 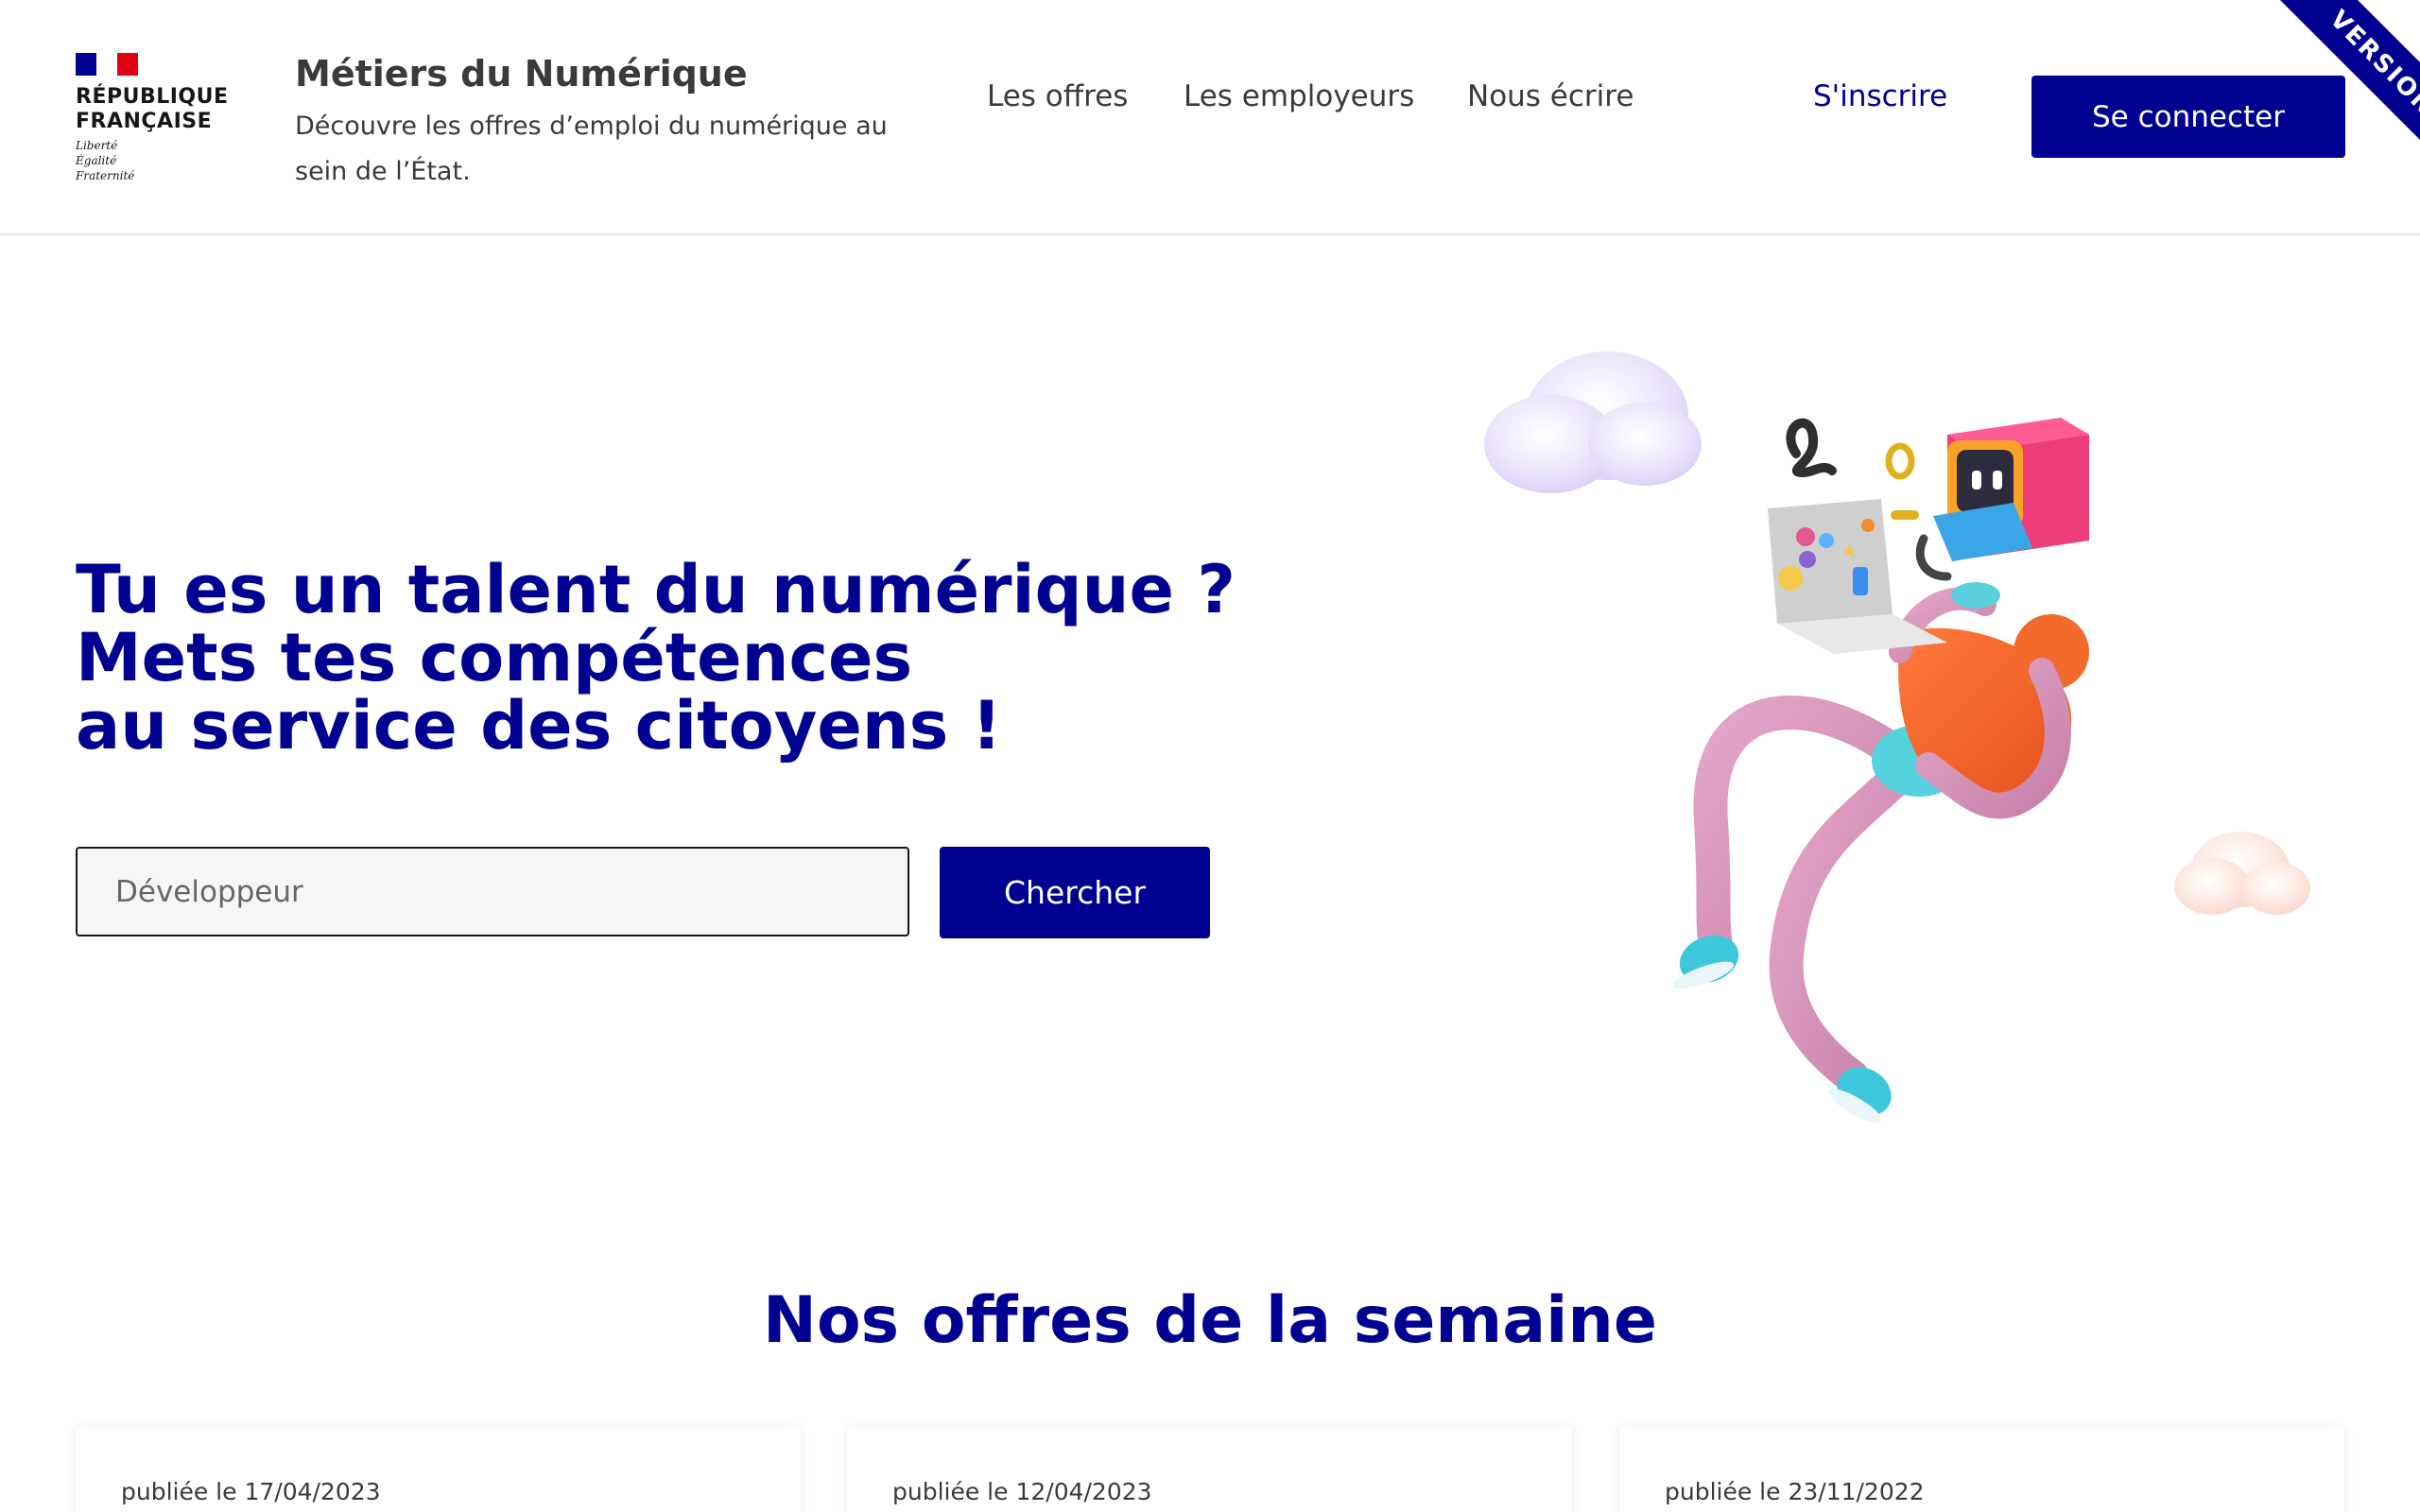 What do you see at coordinates (1057, 96) in the screenshot?
I see `nav-link-offres: Les offres` at bounding box center [1057, 96].